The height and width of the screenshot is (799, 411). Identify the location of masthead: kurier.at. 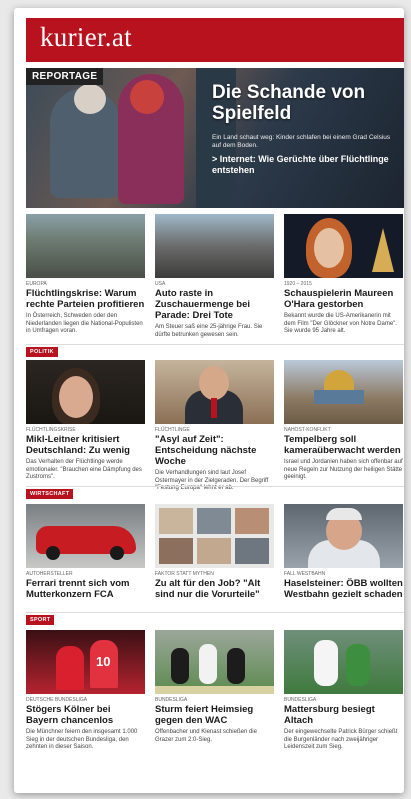
(215, 40).